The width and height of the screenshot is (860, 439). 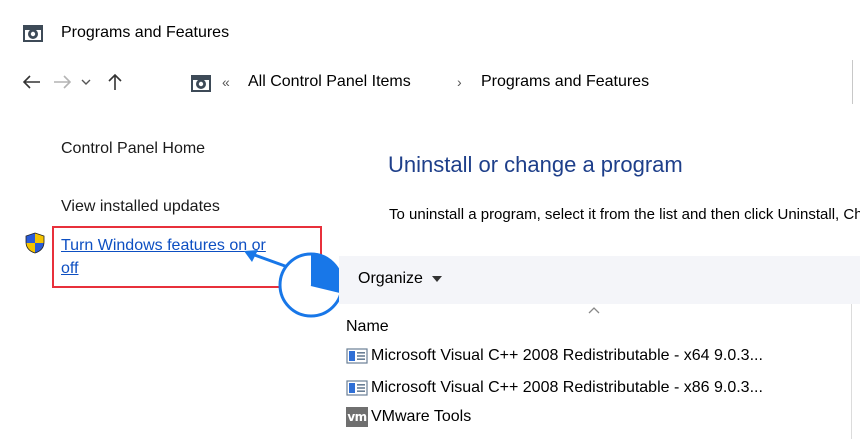 What do you see at coordinates (226, 82) in the screenshot?
I see `breadcrumb-overflow: «` at bounding box center [226, 82].